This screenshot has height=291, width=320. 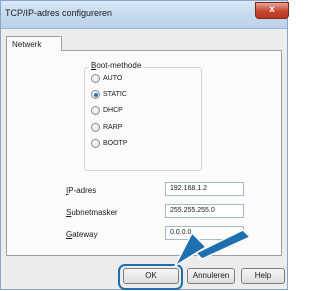 I want to click on tab-netwerk: Netwerk, so click(x=34, y=43).